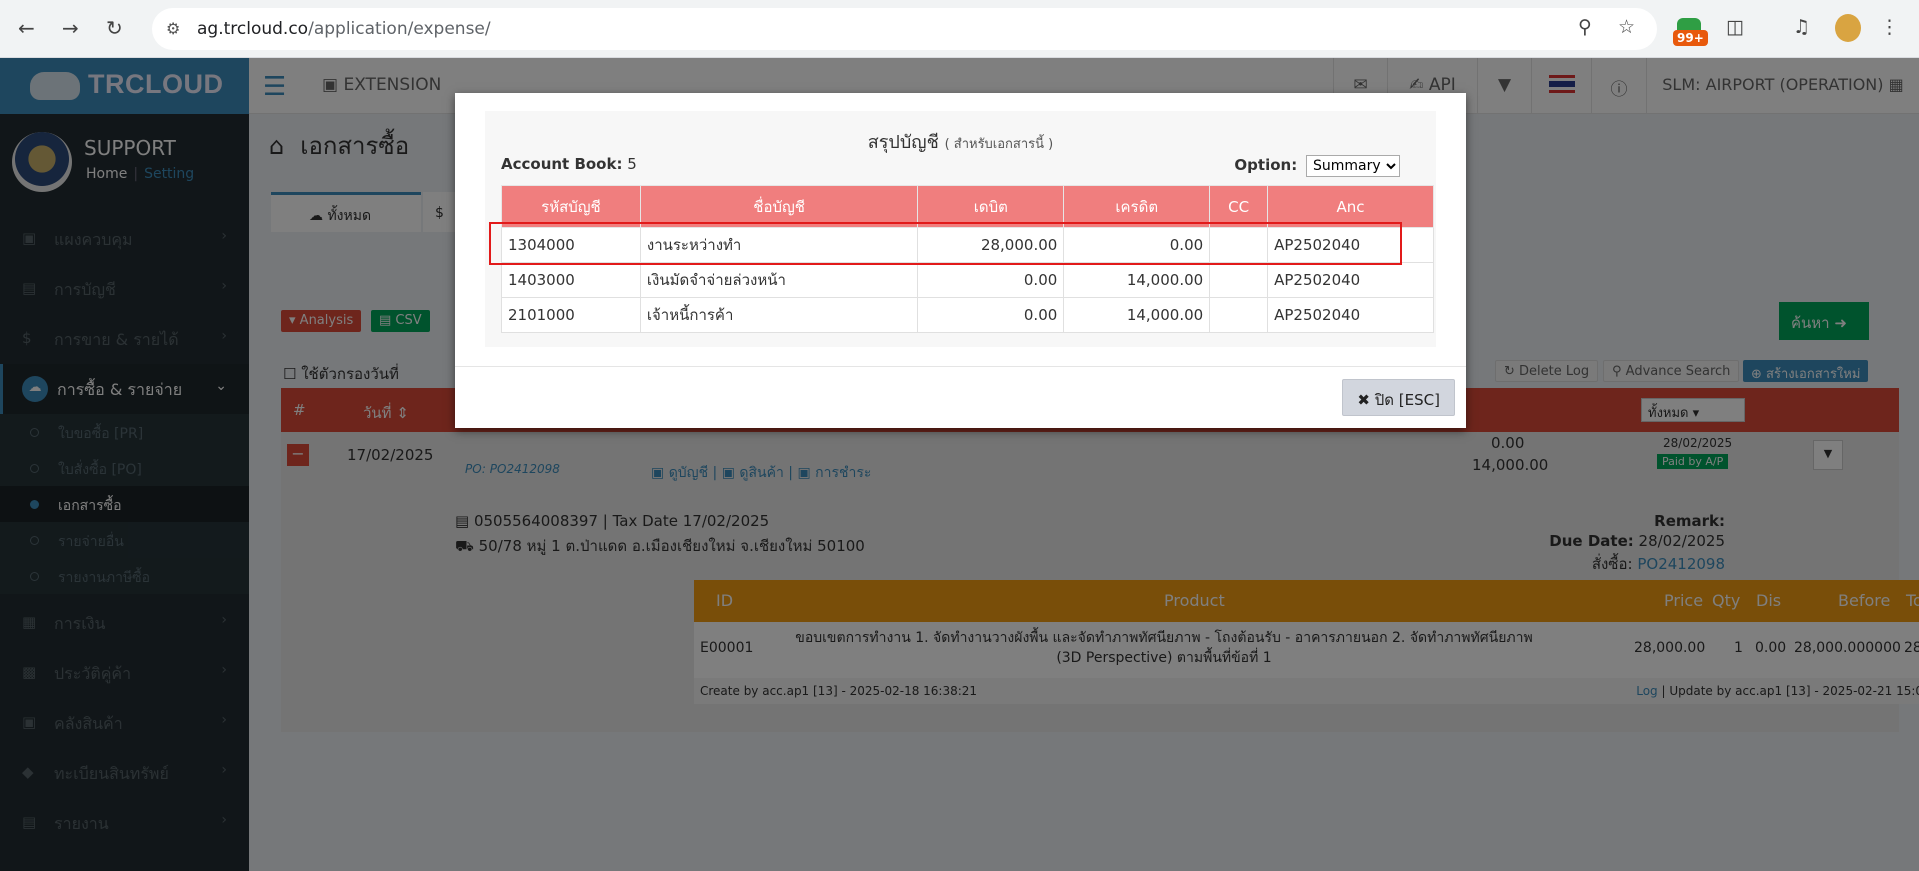  Describe the element at coordinates (1353, 166) in the screenshot. I see `option-select: Summary` at that location.